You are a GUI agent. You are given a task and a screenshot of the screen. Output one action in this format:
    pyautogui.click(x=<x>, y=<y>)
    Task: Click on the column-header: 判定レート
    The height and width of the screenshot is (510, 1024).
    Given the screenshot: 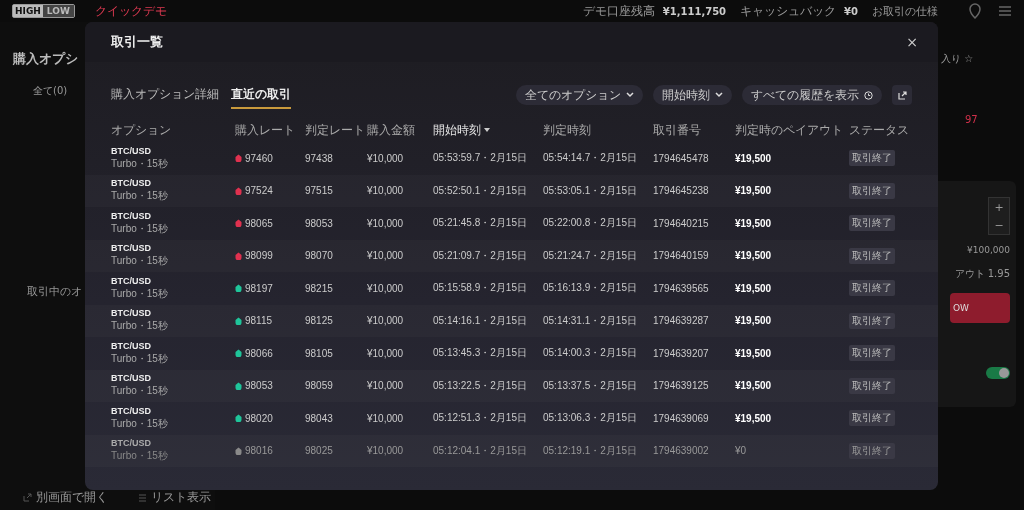 What is the action you would take?
    pyautogui.click(x=336, y=130)
    